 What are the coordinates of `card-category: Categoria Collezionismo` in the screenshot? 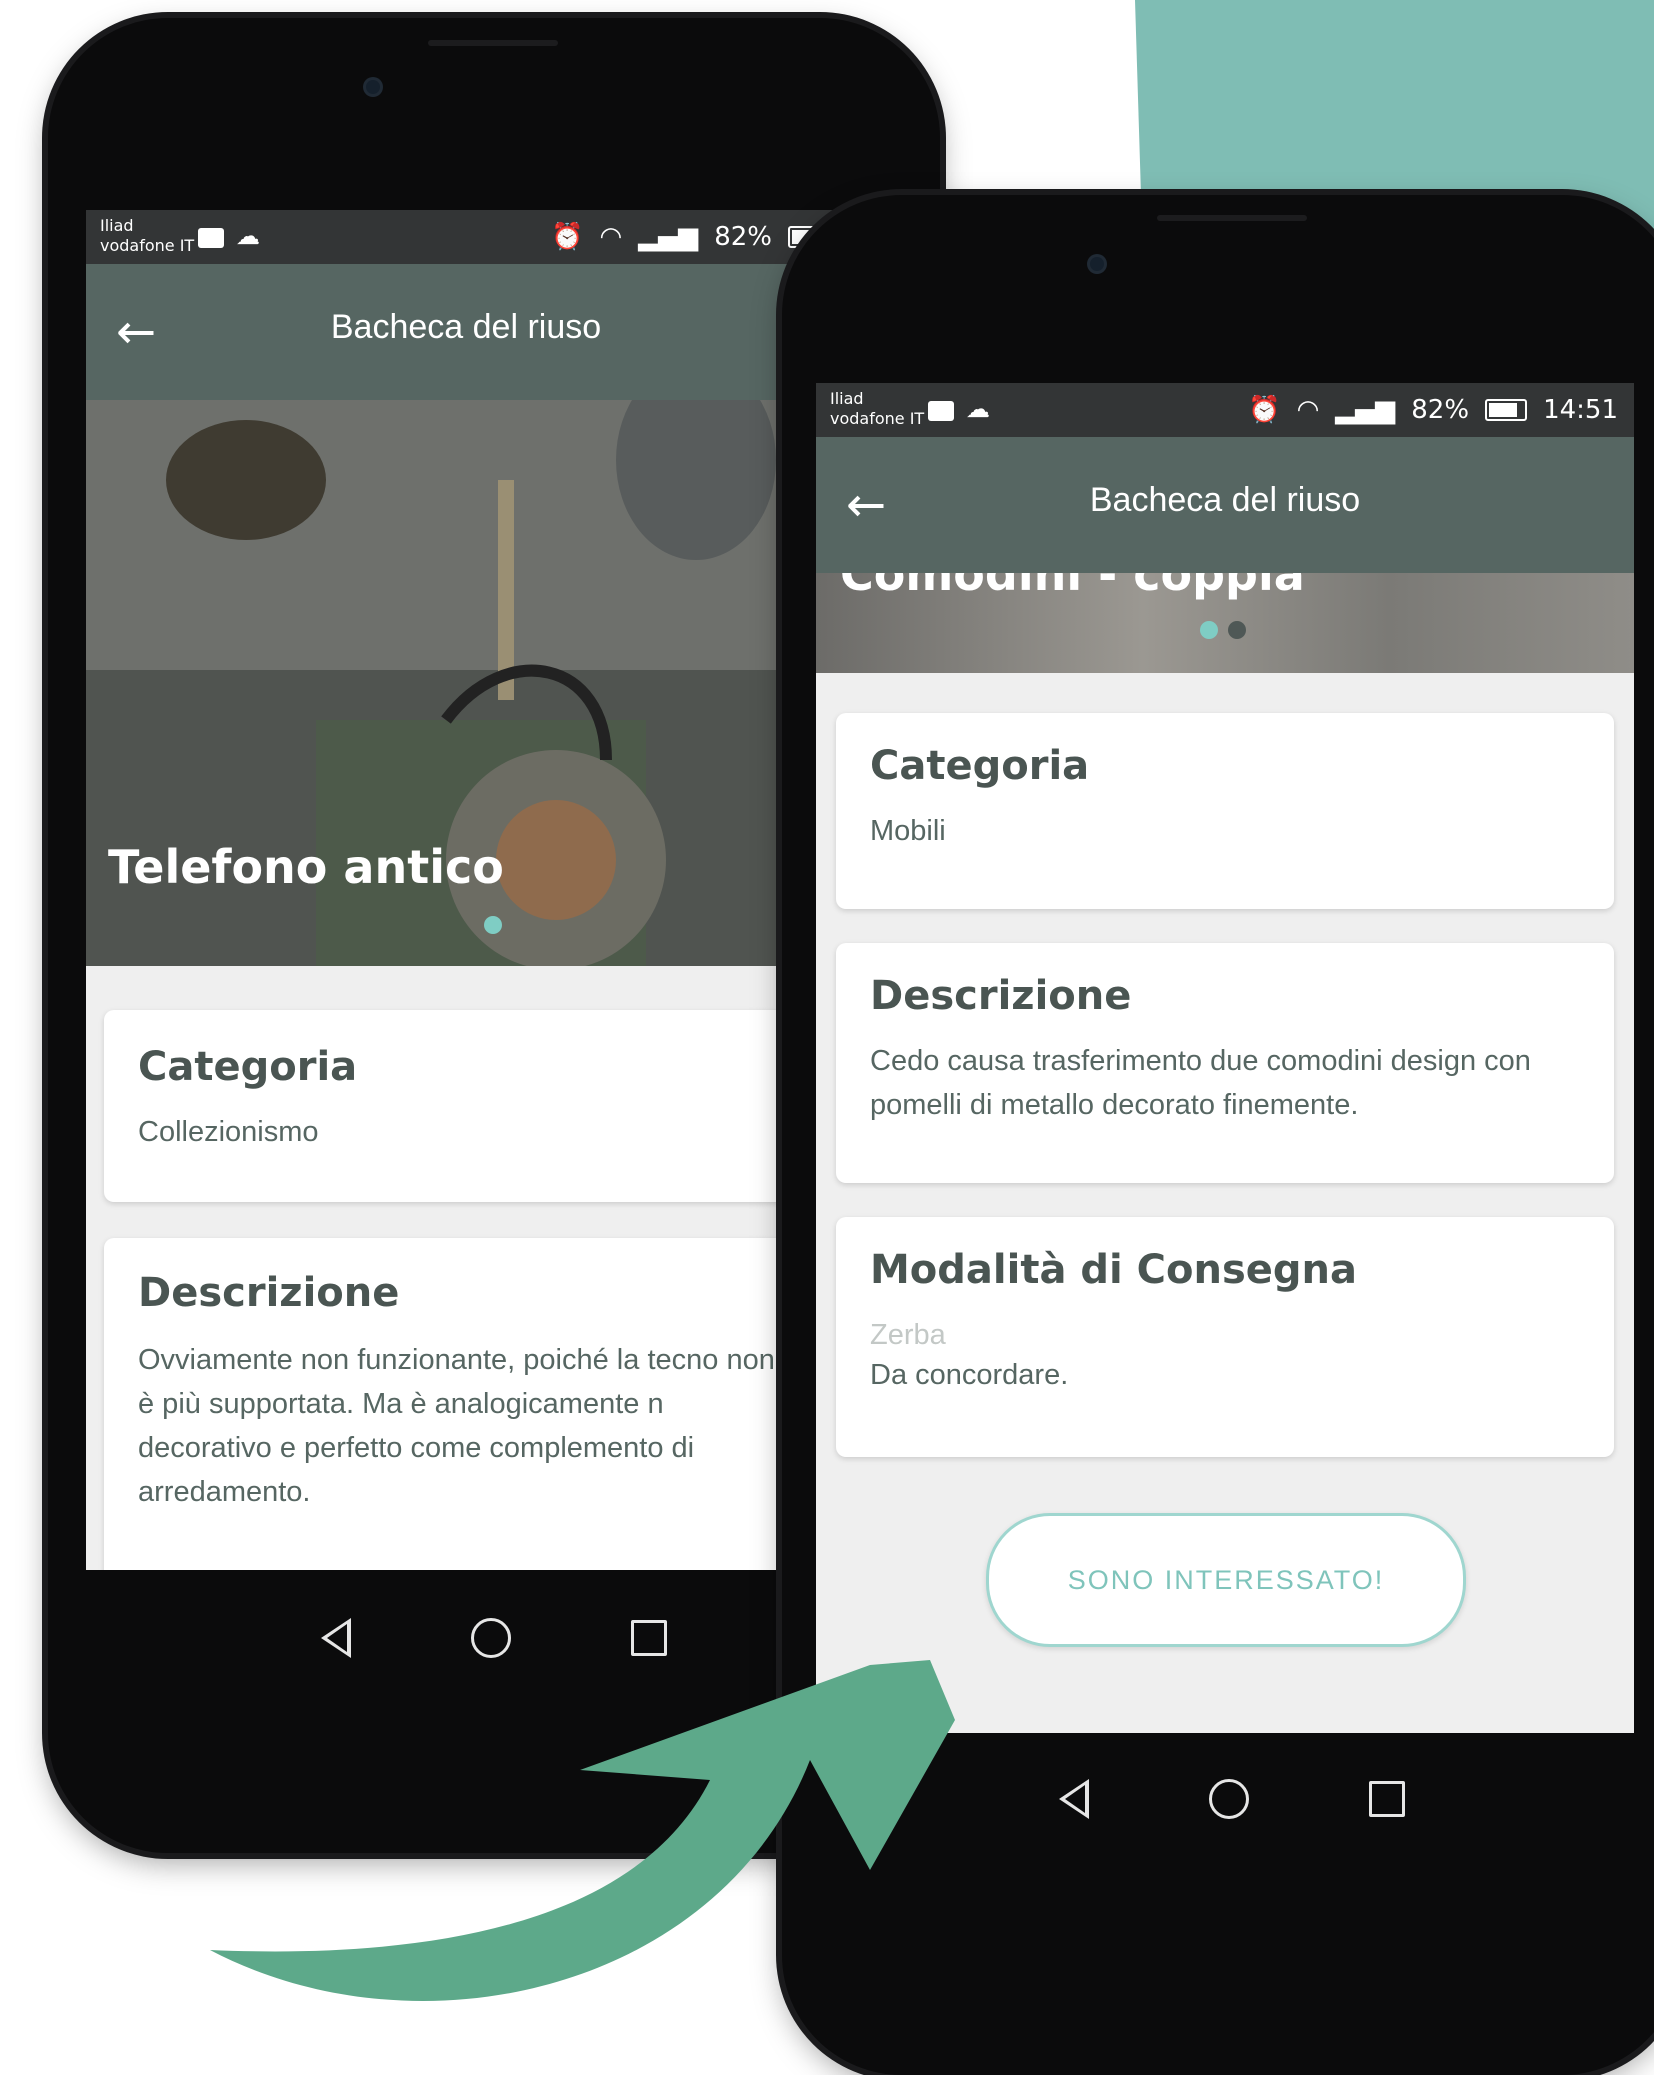 It's located at (475, 1106).